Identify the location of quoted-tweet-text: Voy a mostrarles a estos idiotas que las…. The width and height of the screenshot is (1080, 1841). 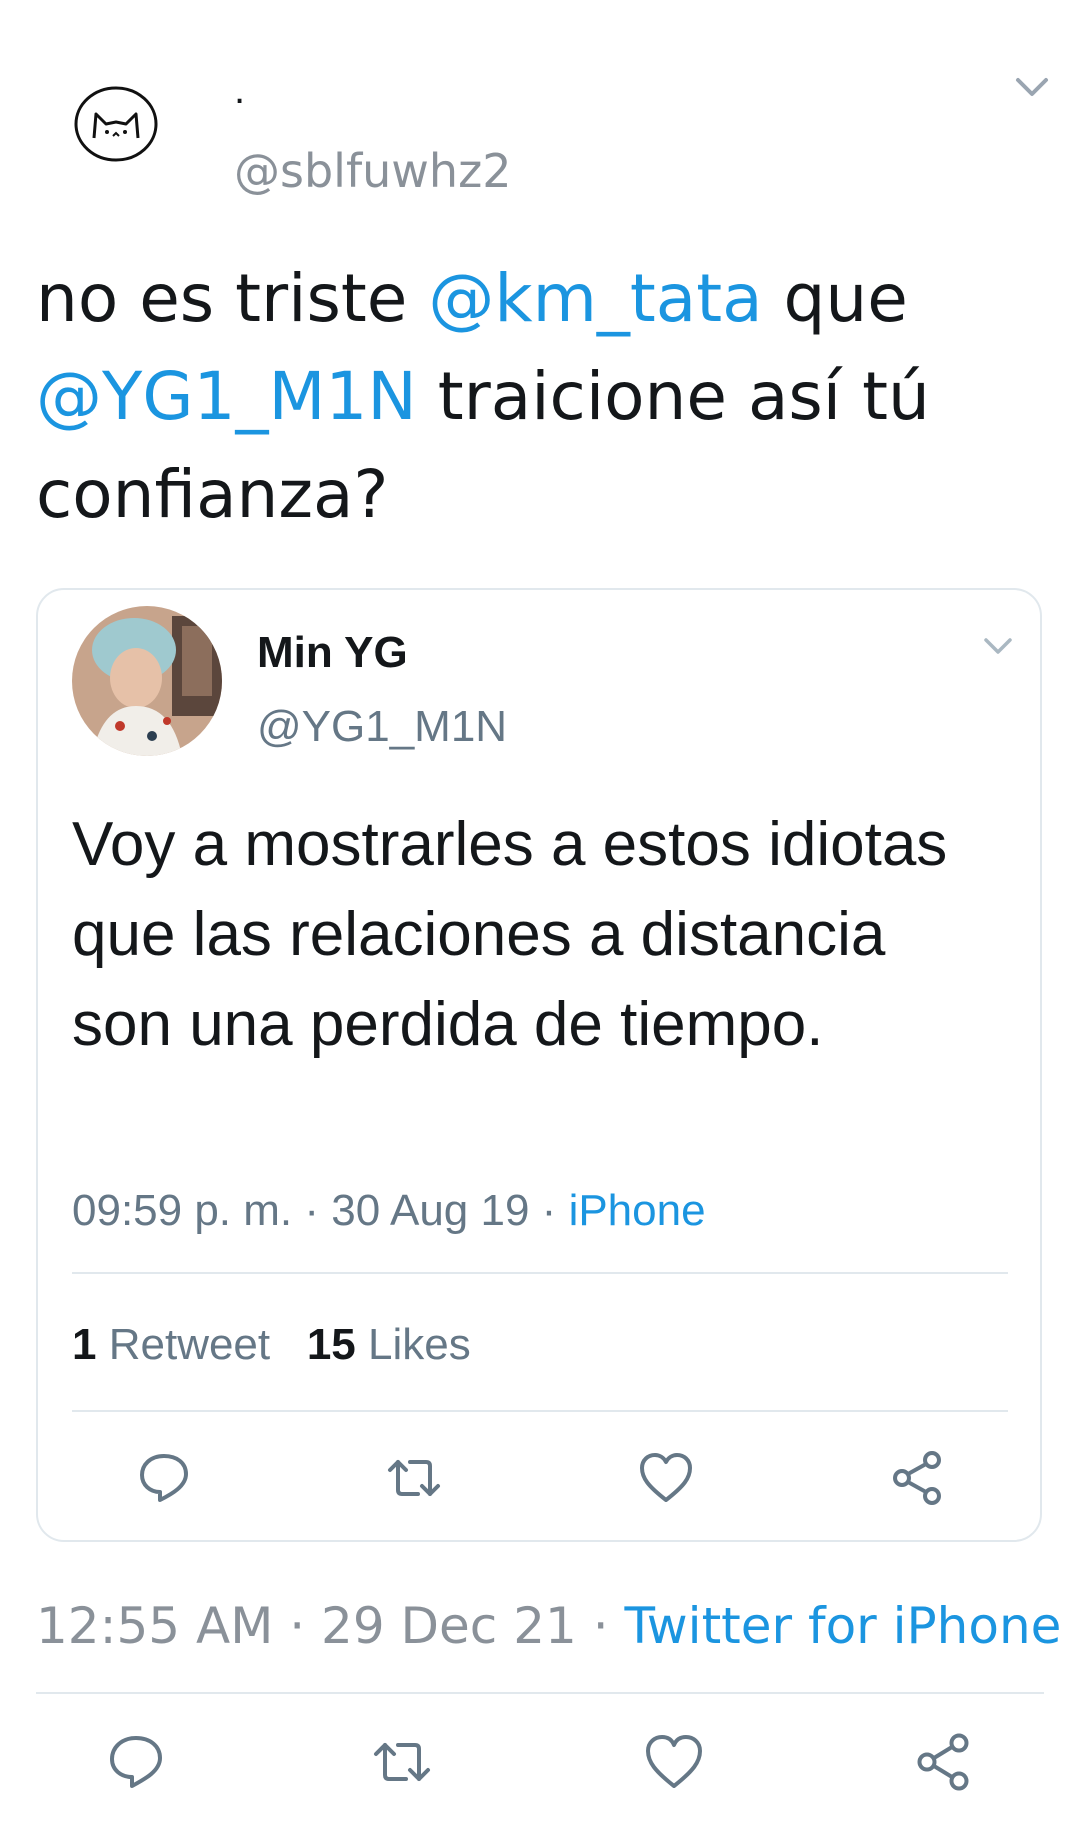
(510, 934).